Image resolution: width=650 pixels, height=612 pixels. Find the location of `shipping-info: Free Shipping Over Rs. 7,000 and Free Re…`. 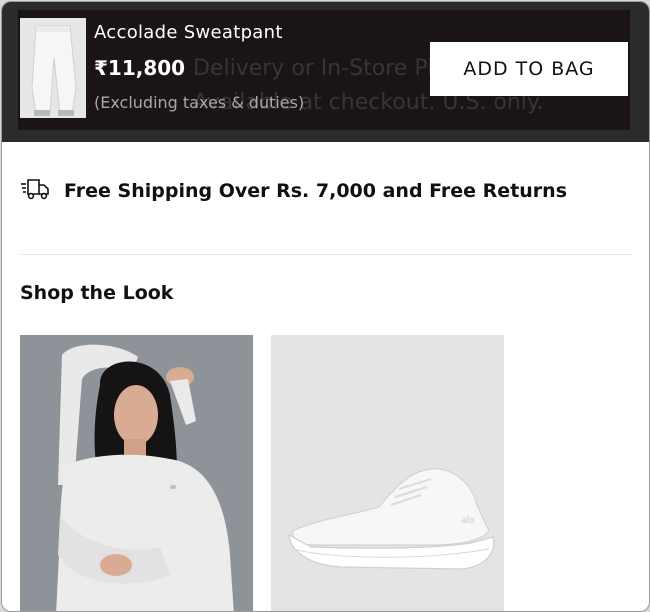

shipping-info: Free Shipping Over Rs. 7,000 and Free Re… is located at coordinates (293, 191).